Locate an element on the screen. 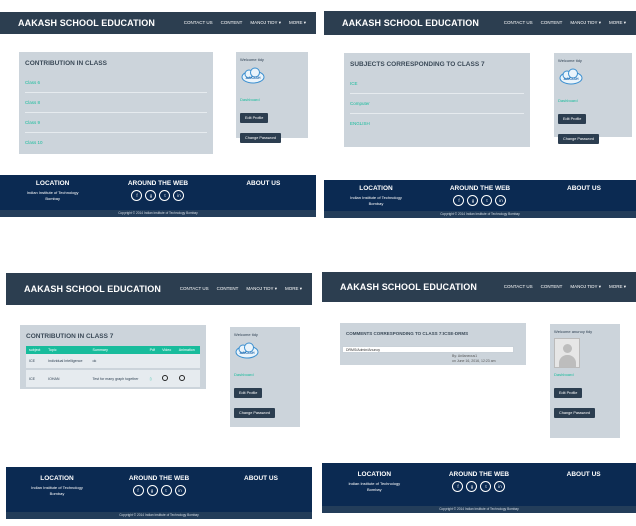 The height and width of the screenshot is (526, 636). footer-location-title: LOCATION is located at coordinates (52, 183).